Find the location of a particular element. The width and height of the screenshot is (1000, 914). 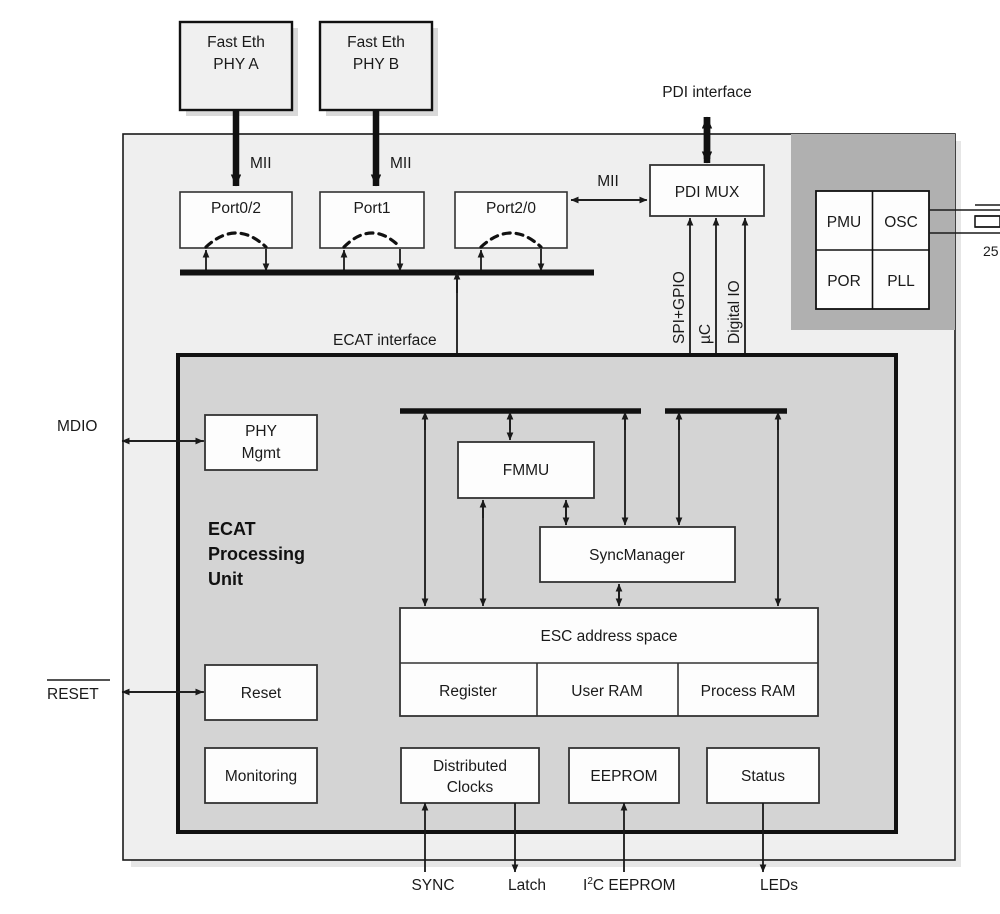

signal-label-latch: Latch is located at coordinates (527, 885).